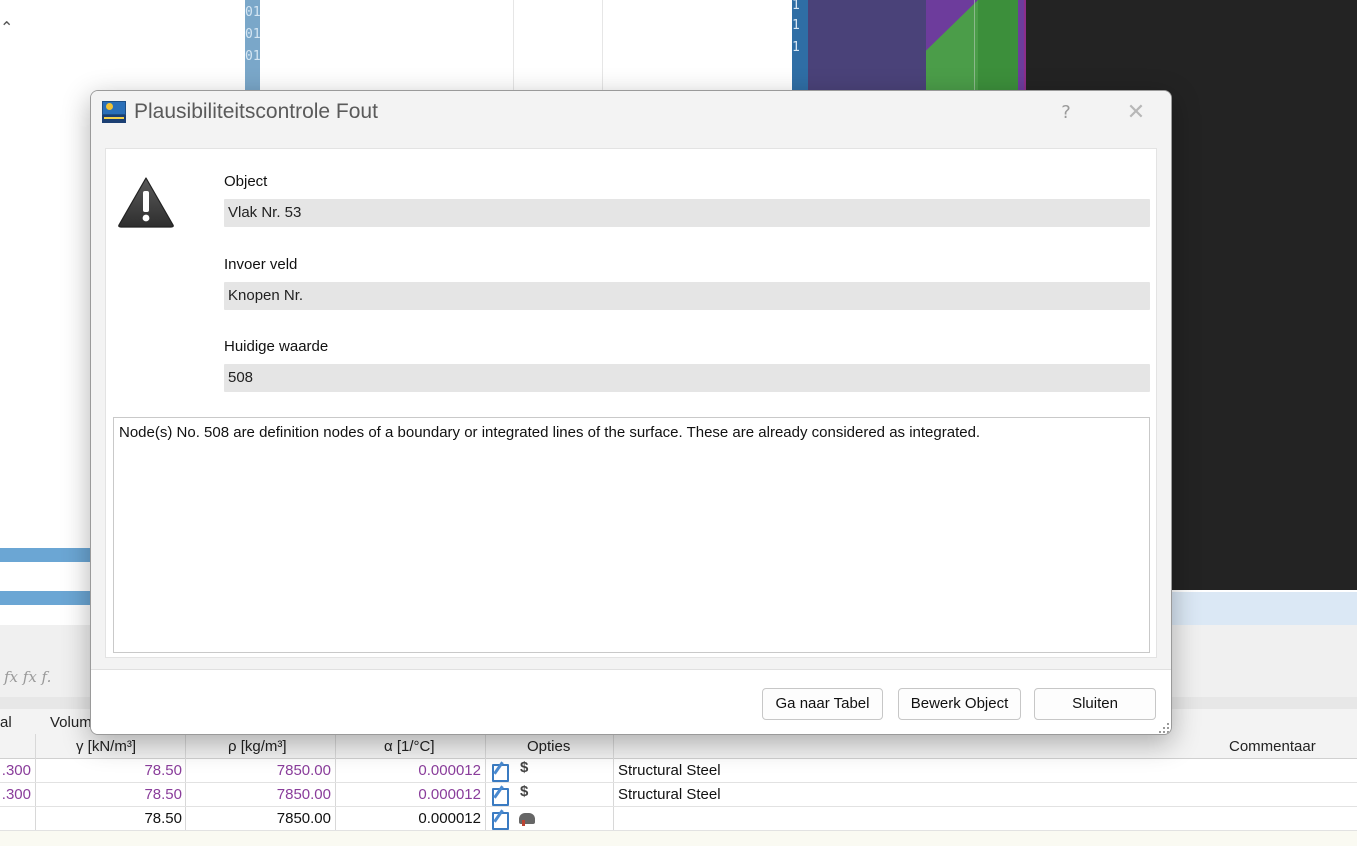  Describe the element at coordinates (71, 722) in the screenshot. I see `header-volume: Volum` at that location.